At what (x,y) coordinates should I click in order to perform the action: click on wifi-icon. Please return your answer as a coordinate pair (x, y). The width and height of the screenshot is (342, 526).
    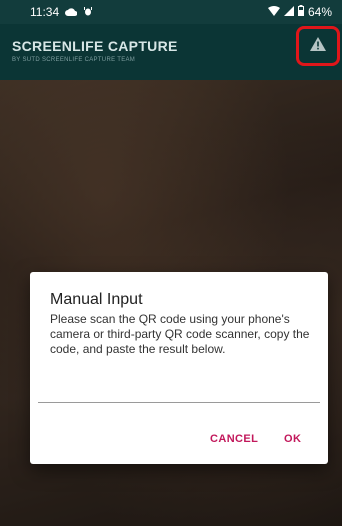
    Looking at the image, I should click on (273, 12).